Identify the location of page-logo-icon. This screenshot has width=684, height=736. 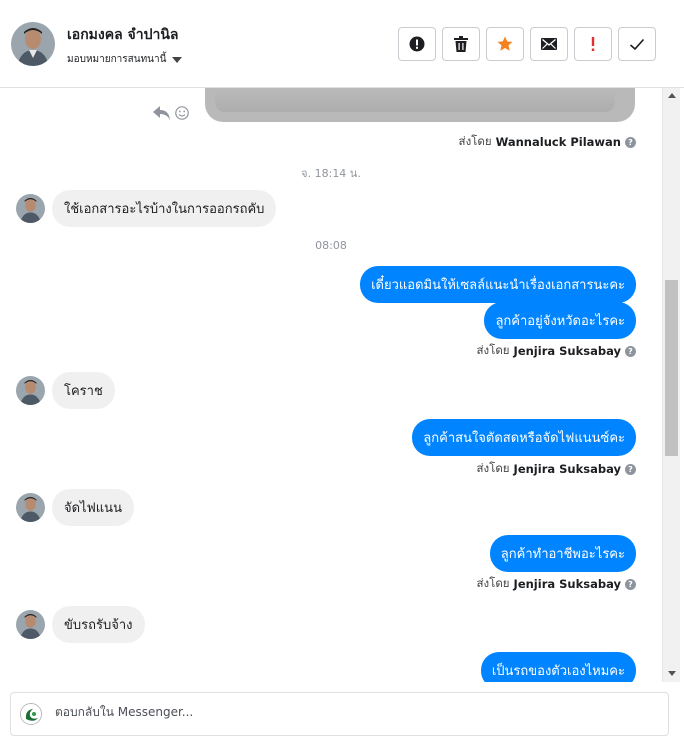
(31, 714).